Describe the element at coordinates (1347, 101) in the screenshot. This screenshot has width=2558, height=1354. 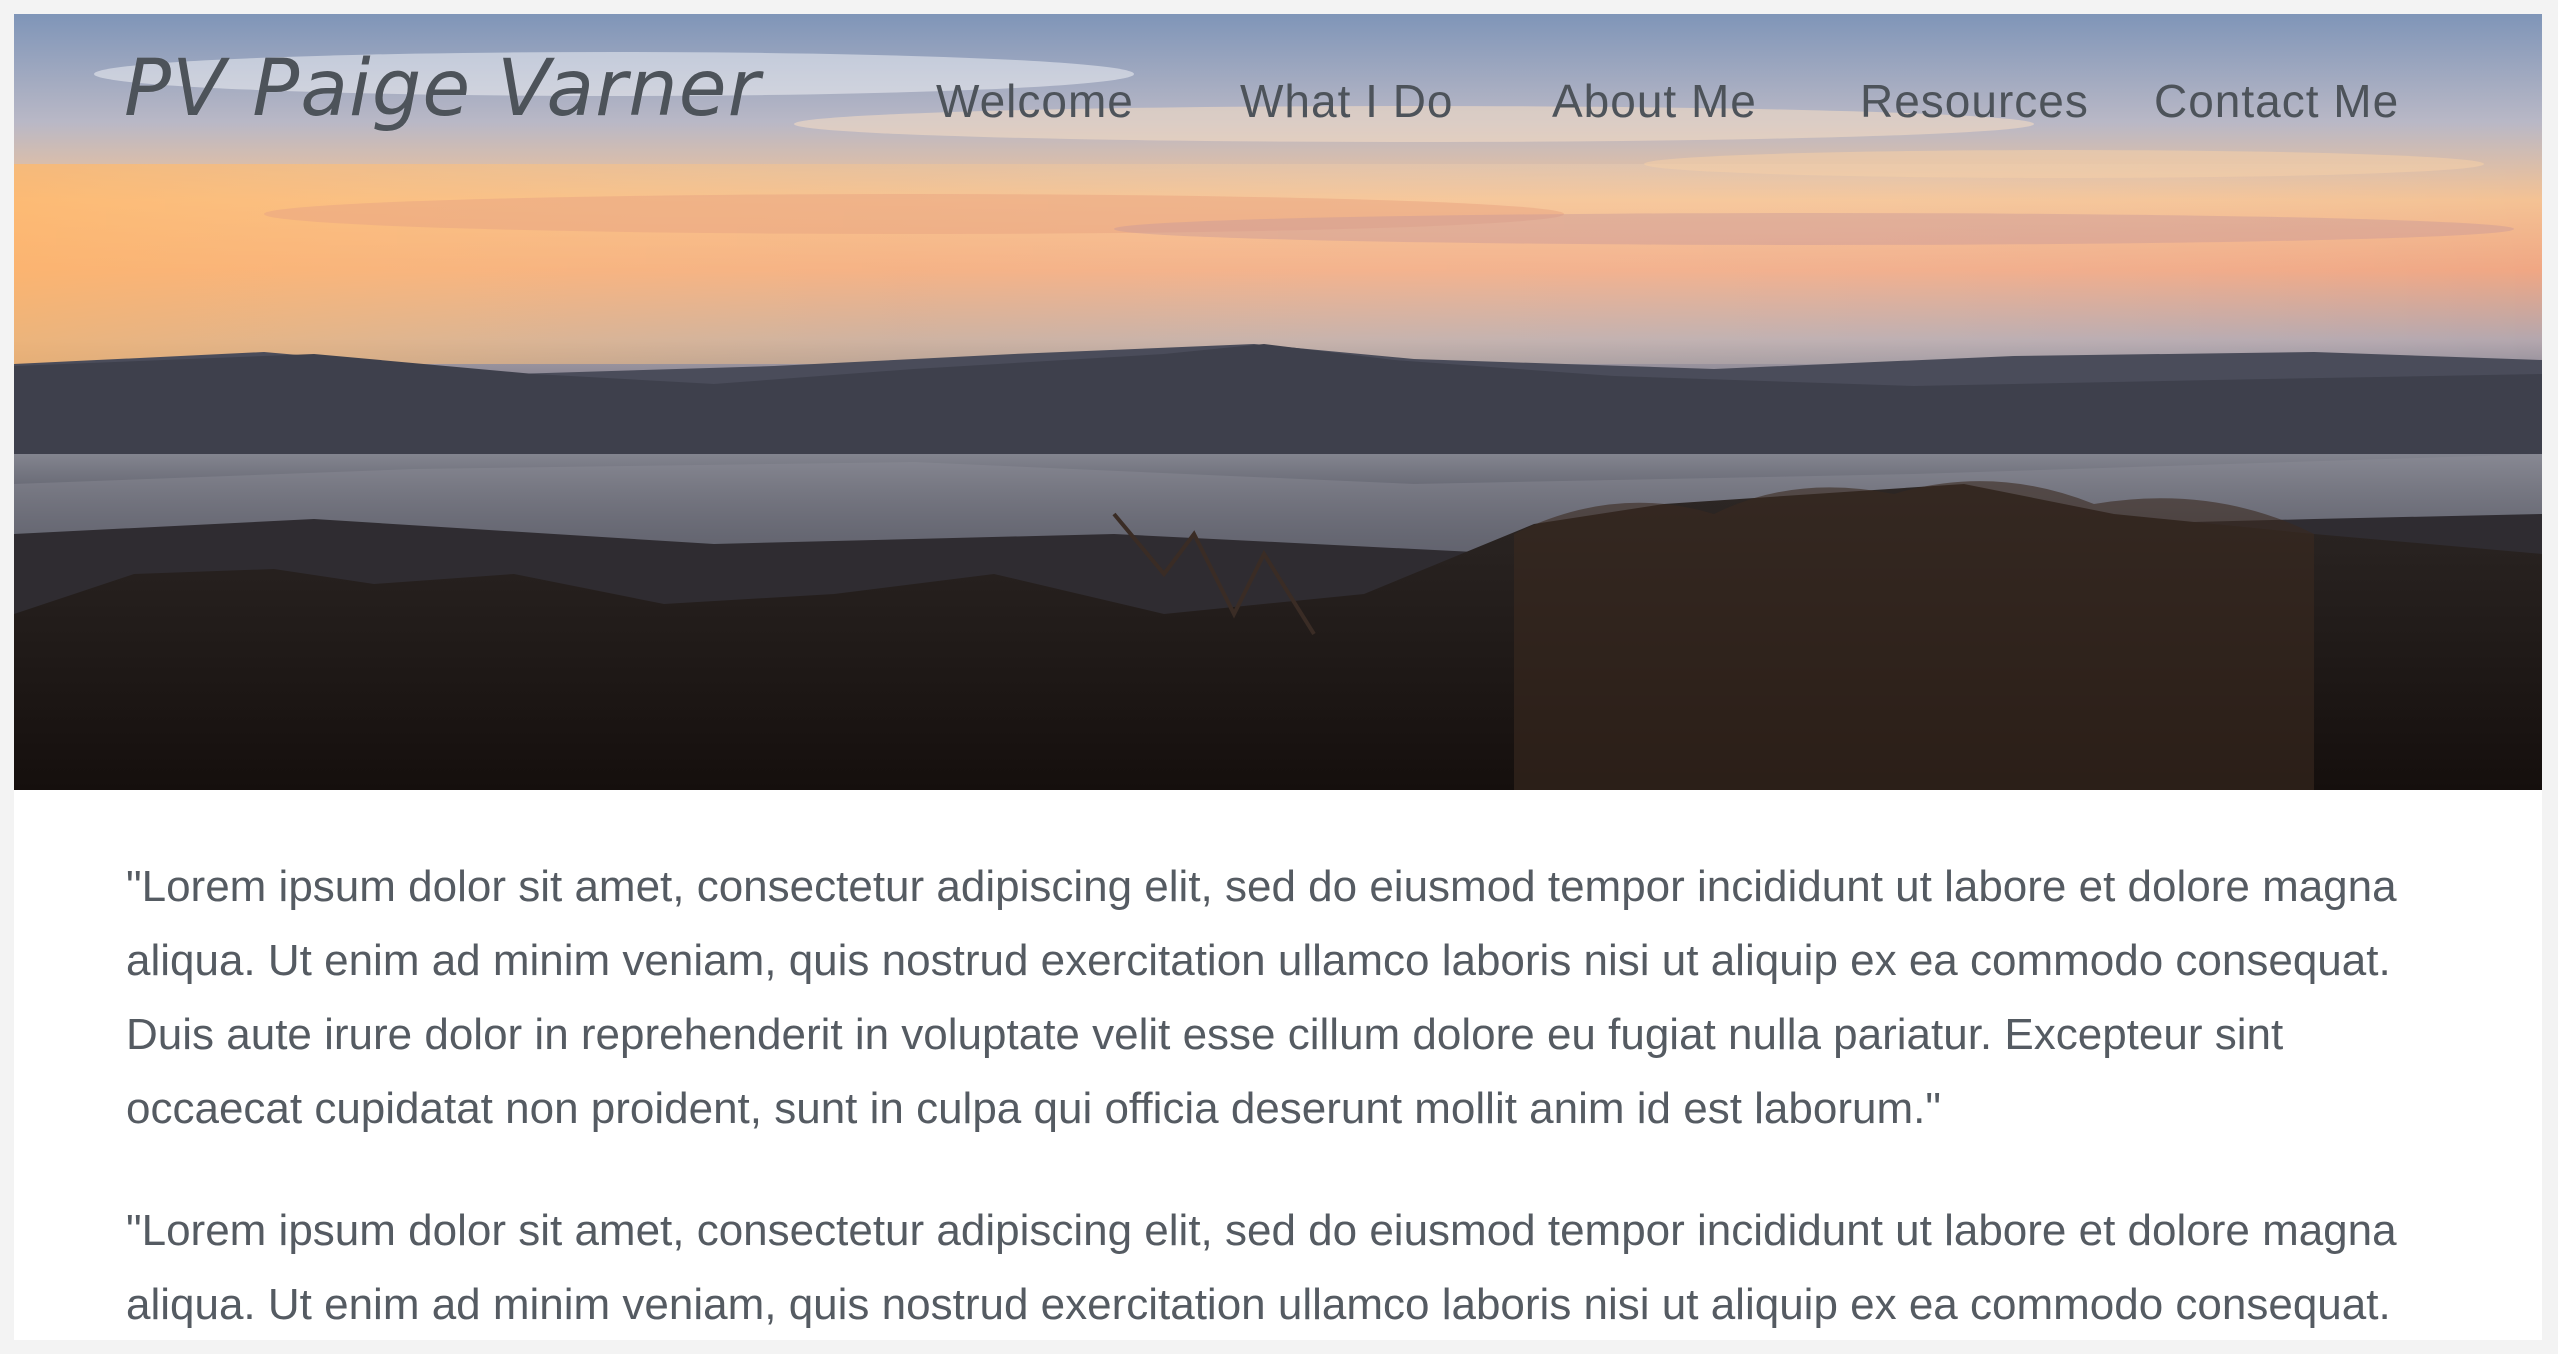
I see `nav-what-i-do: What I Do` at that location.